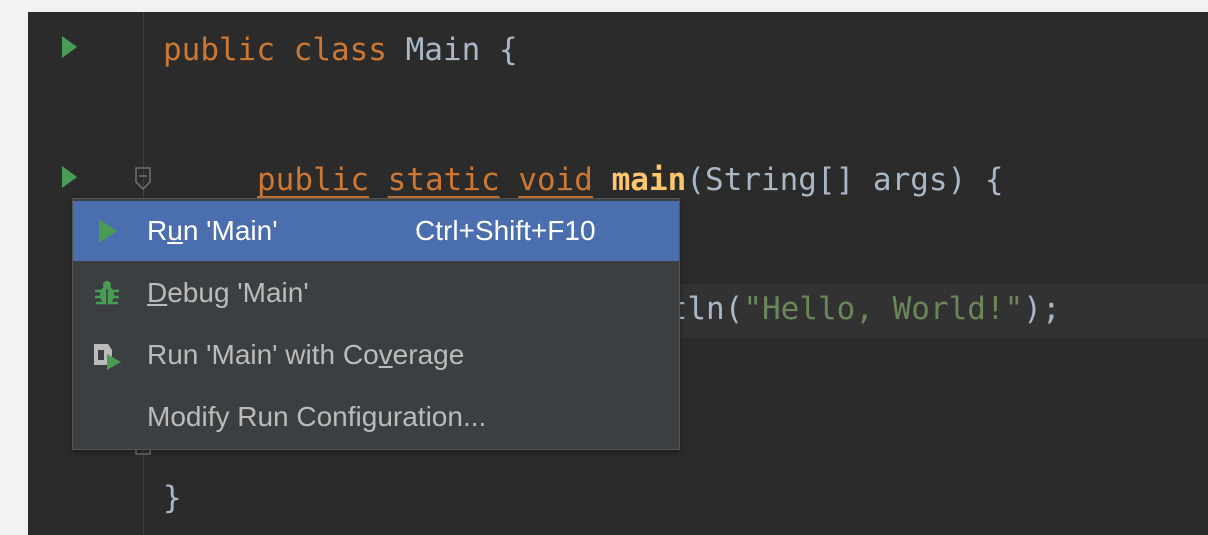 The height and width of the screenshot is (535, 1208). I want to click on code-token: "Hello, World!", so click(883, 309).